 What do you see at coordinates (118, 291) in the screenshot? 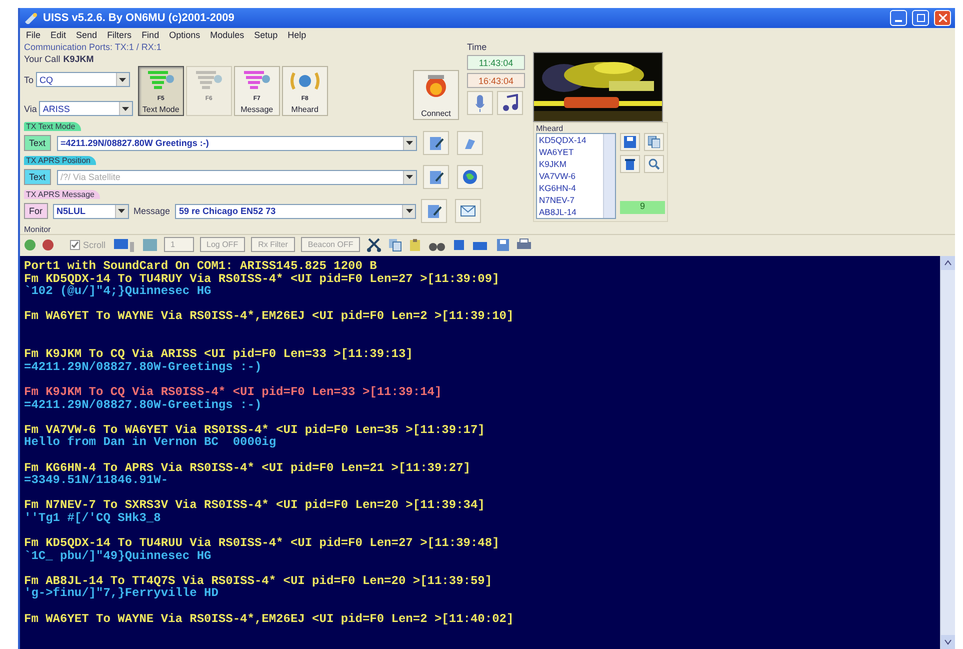
I see `packet-payload: `102 (@u/]"4;}Quinnesec HG` at bounding box center [118, 291].